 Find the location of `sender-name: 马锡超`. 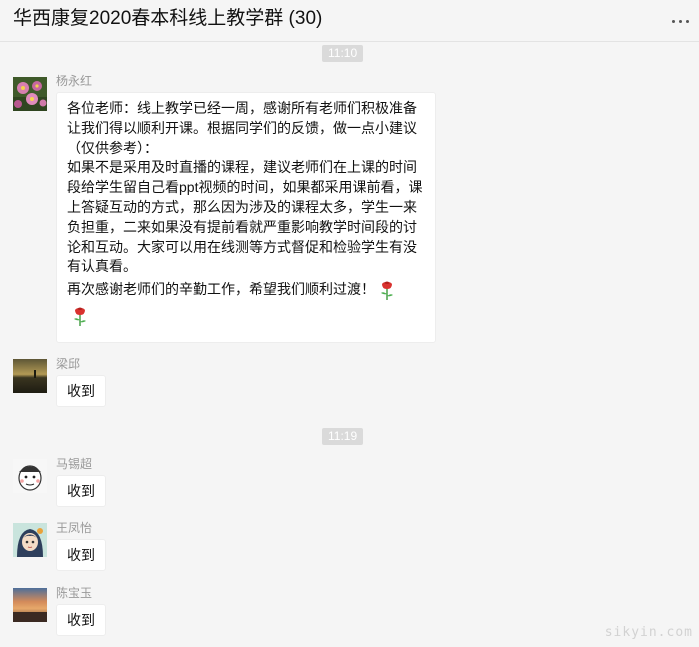

sender-name: 马锡超 is located at coordinates (74, 464).